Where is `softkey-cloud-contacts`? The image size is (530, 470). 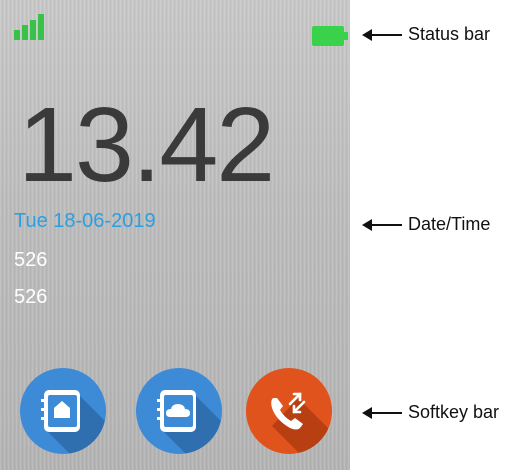 softkey-cloud-contacts is located at coordinates (179, 411).